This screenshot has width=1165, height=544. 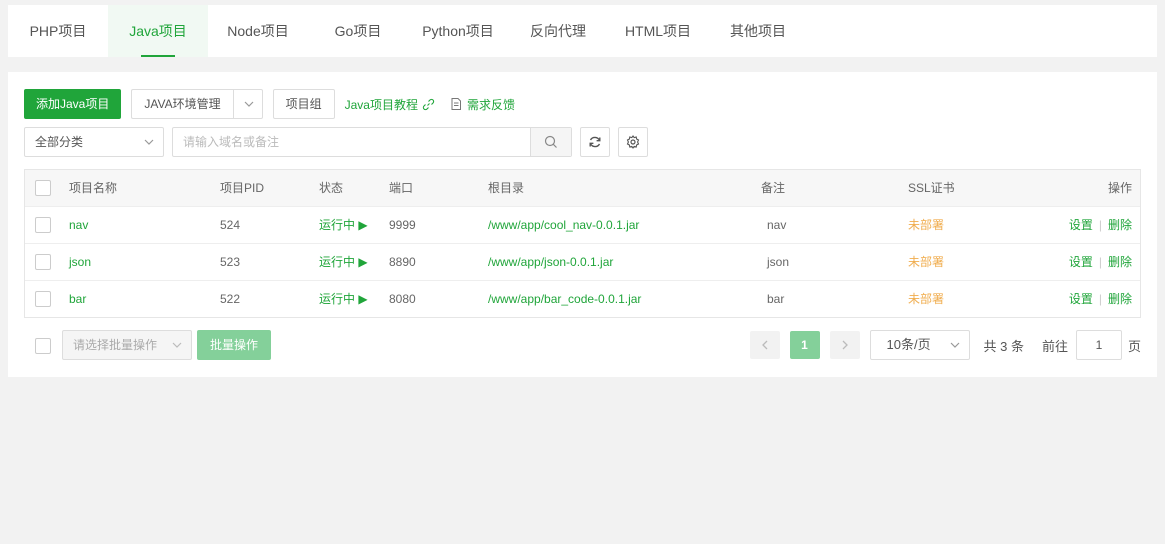 I want to click on tab-other: 其他项目, so click(x=758, y=31).